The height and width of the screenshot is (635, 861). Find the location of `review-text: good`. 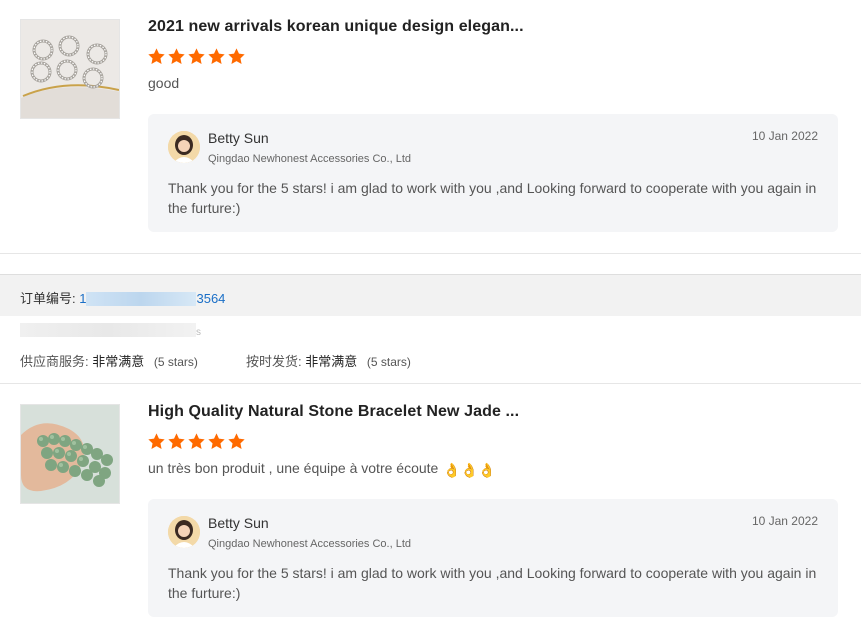

review-text: good is located at coordinates (163, 83).